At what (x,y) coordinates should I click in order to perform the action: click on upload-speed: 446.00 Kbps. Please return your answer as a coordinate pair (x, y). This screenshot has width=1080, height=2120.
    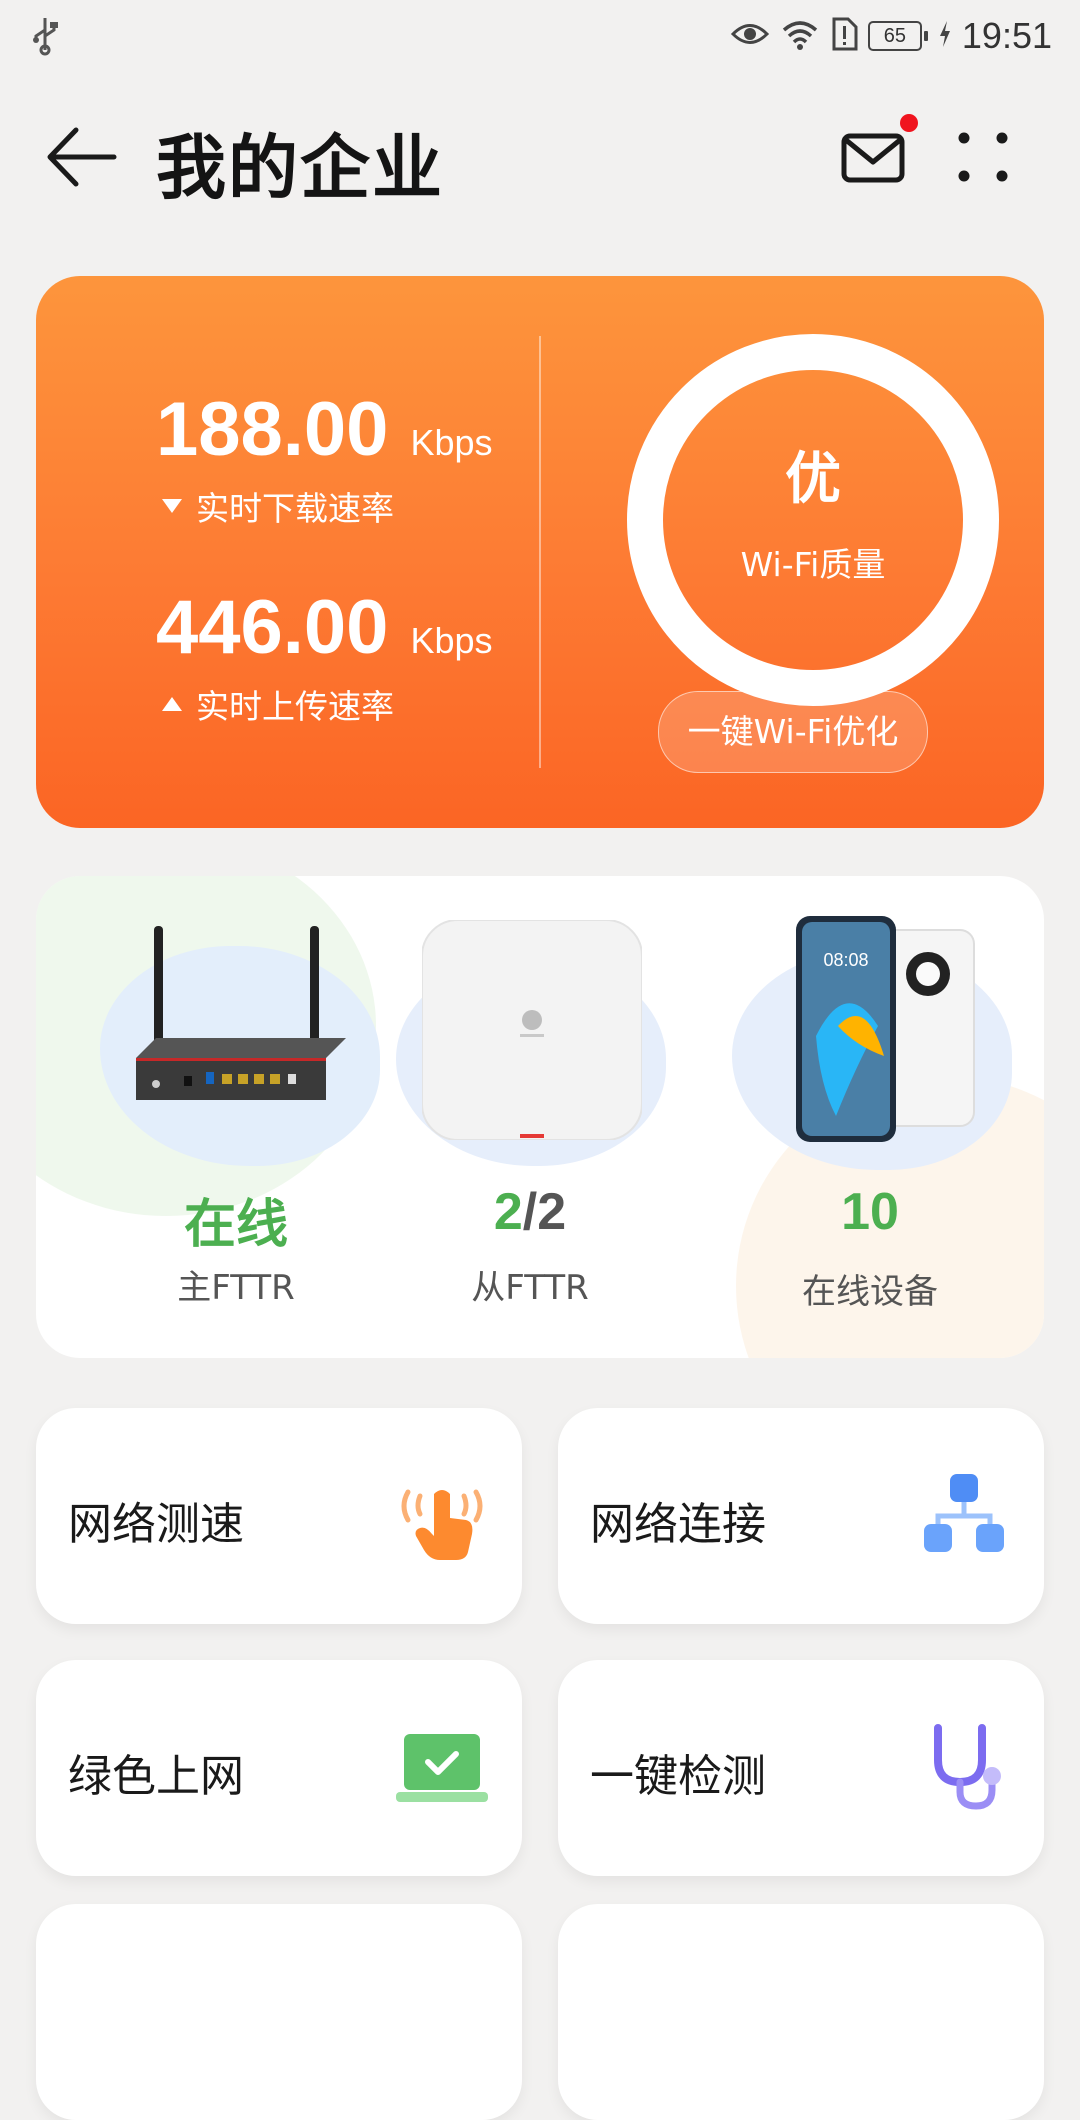
    Looking at the image, I should click on (324, 627).